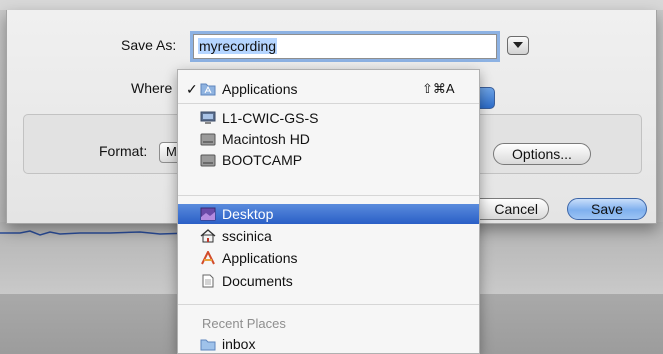 Image resolution: width=663 pixels, height=354 pixels. Describe the element at coordinates (248, 214) in the screenshot. I see `menu-item-label: Desktop` at that location.